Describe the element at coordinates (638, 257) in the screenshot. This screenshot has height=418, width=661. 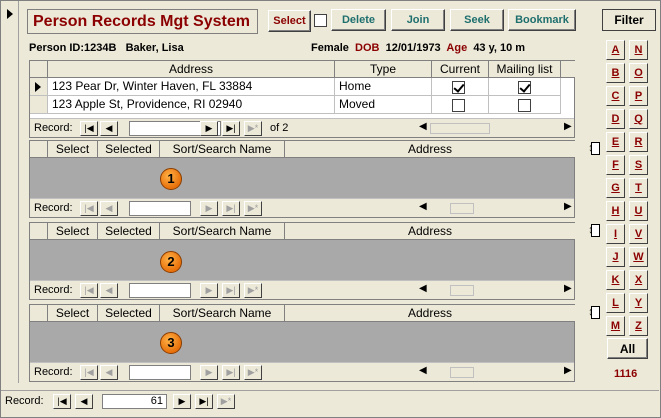
I see `letter-button-w: W` at that location.